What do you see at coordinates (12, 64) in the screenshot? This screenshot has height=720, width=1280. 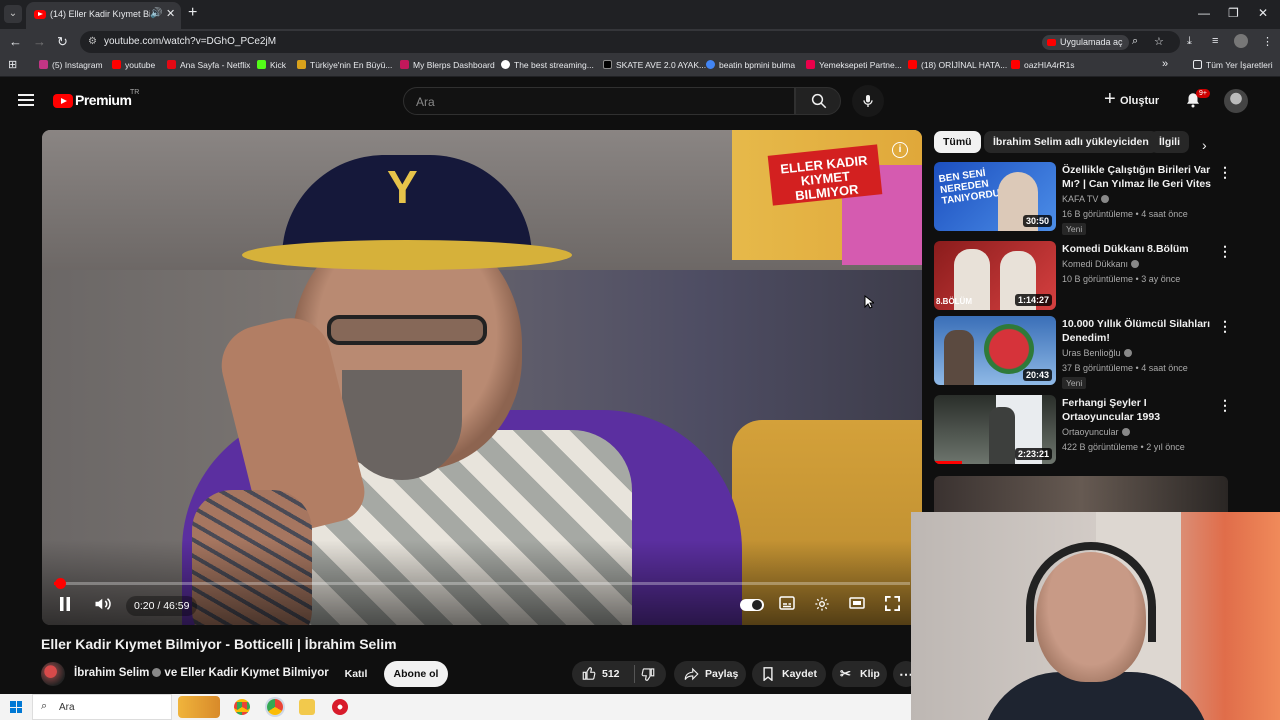 I see `apps-grid-icon: ⊞` at bounding box center [12, 64].